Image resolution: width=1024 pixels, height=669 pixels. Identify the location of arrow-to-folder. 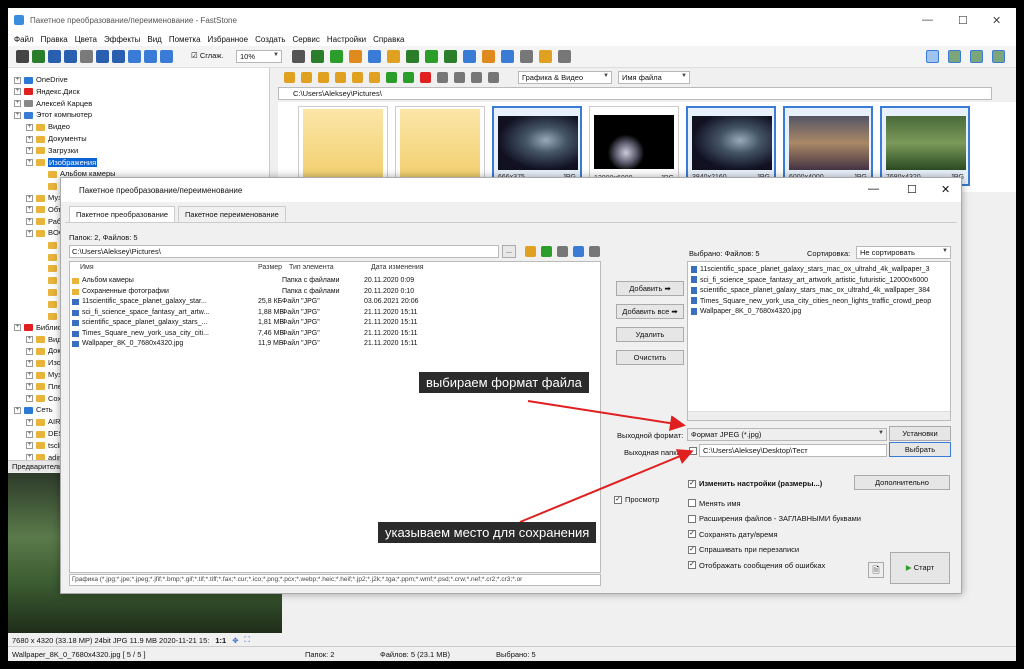
(606, 486).